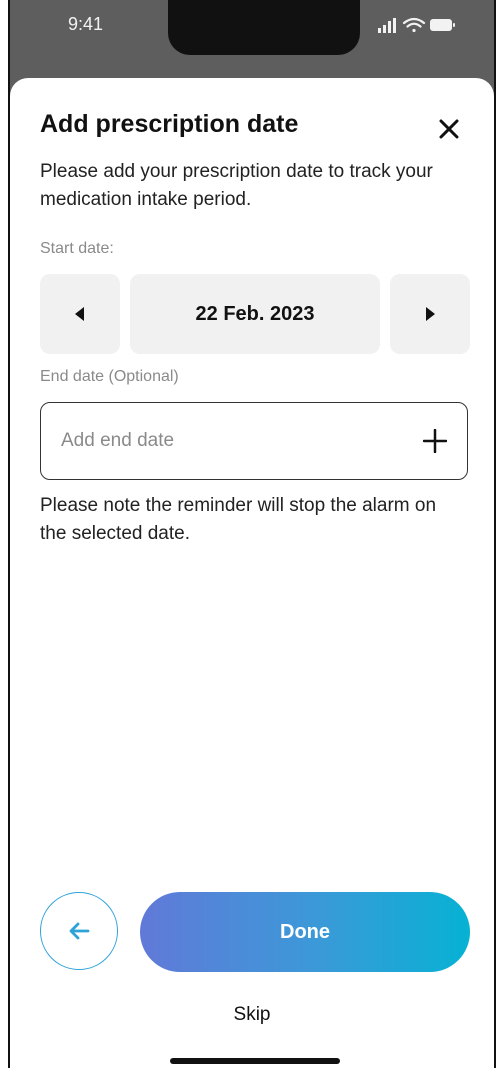 This screenshot has width=496, height=1068. I want to click on back-button, so click(79, 931).